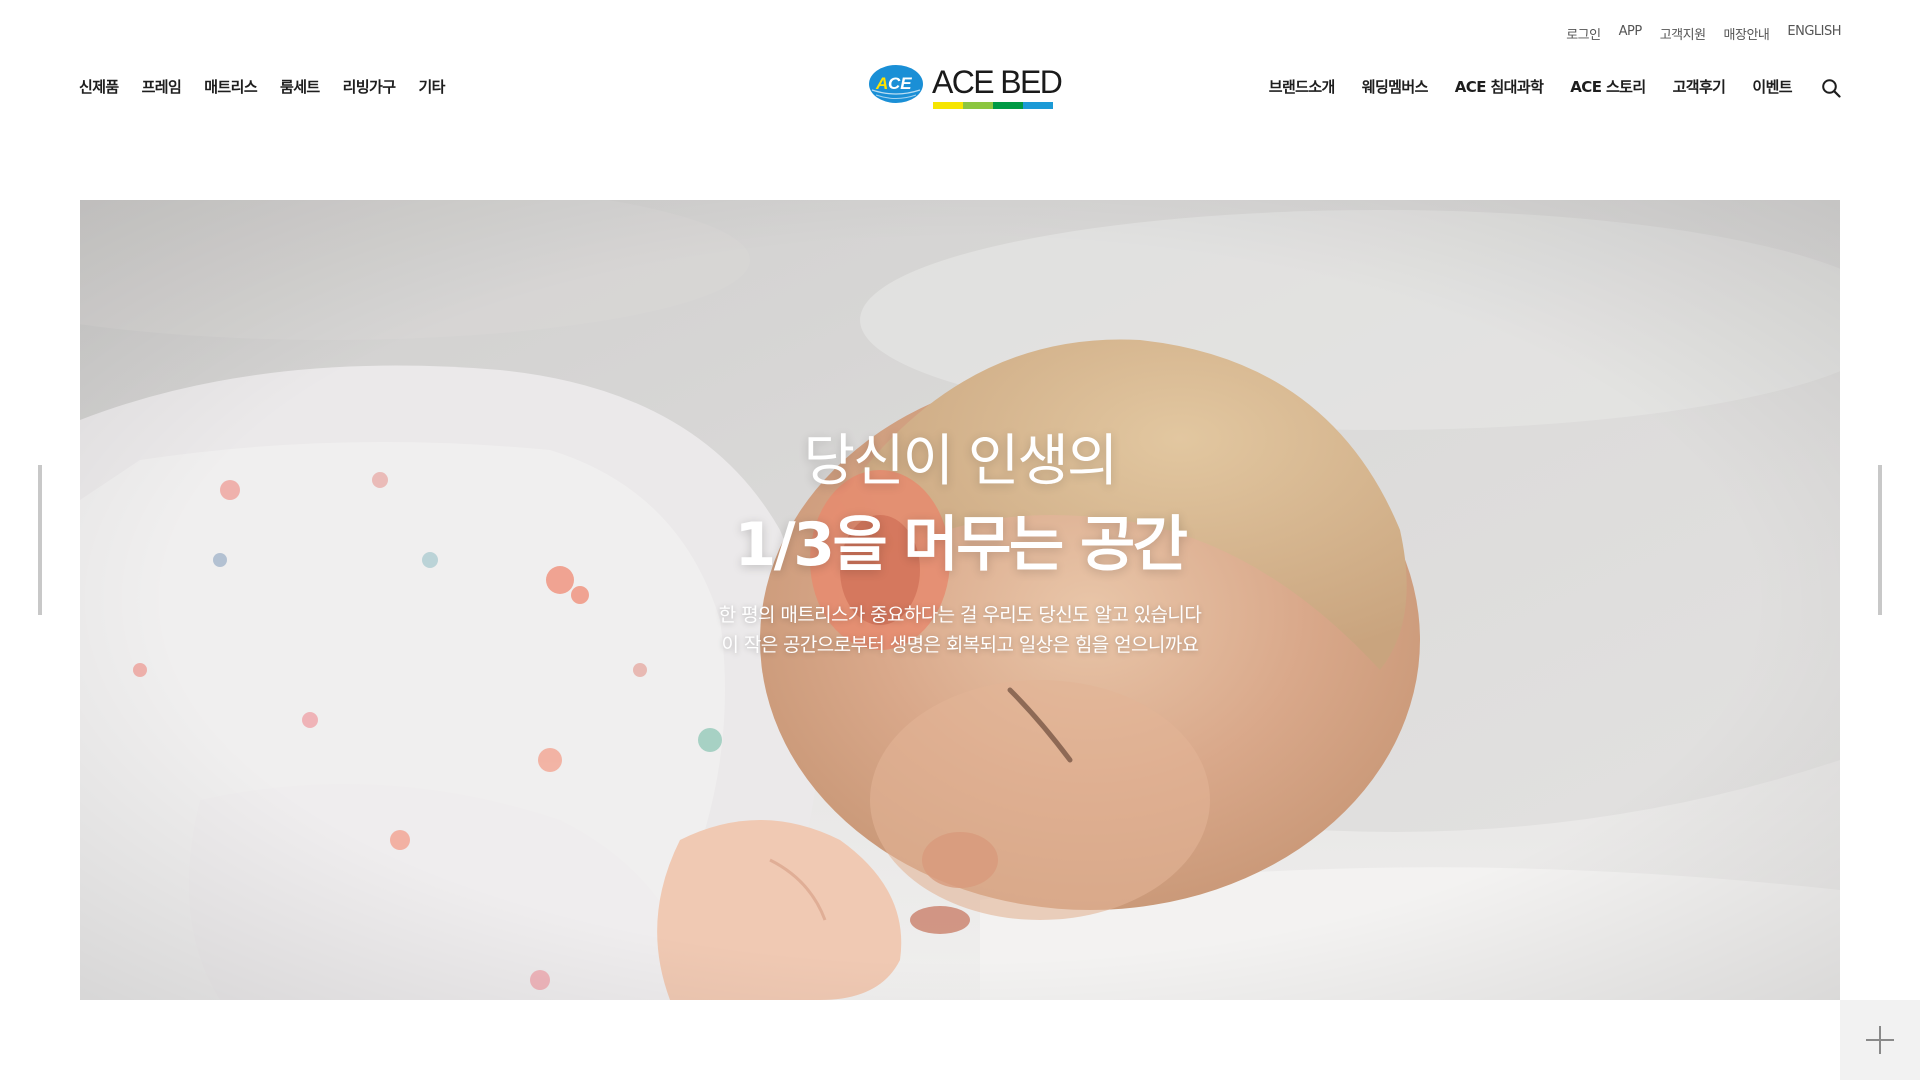  Describe the element at coordinates (300, 86) in the screenshot. I see `nav-item-room-set: 룸세트` at that location.